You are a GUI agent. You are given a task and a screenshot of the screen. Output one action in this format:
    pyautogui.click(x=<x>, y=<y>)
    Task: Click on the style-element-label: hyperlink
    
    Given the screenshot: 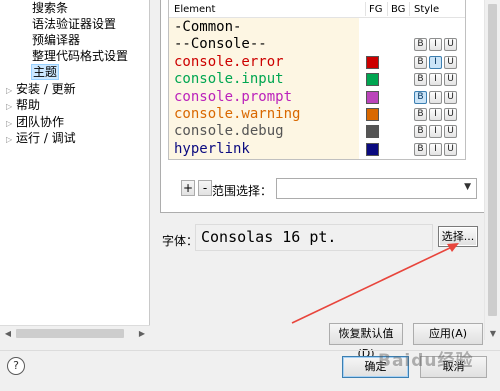 What is the action you would take?
    pyautogui.click(x=212, y=149)
    